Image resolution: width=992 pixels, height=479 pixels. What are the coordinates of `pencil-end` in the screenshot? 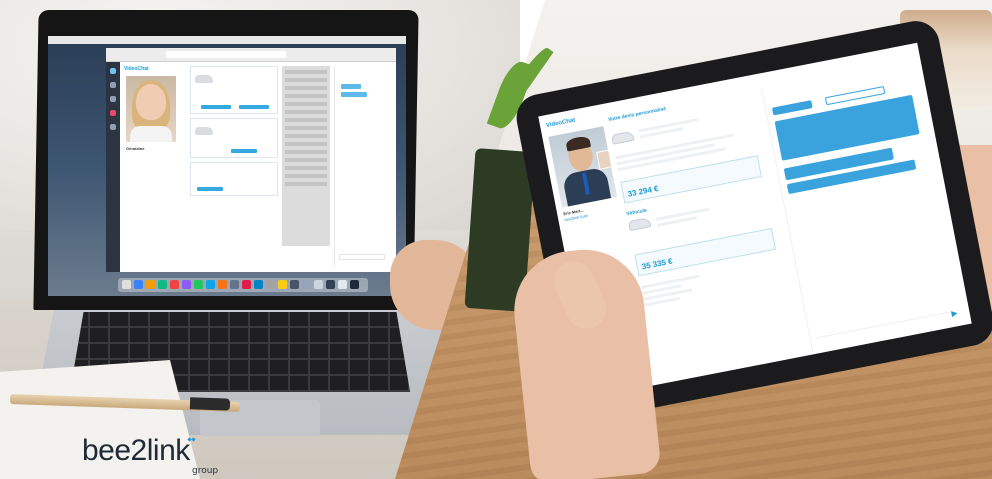 It's located at (210, 404).